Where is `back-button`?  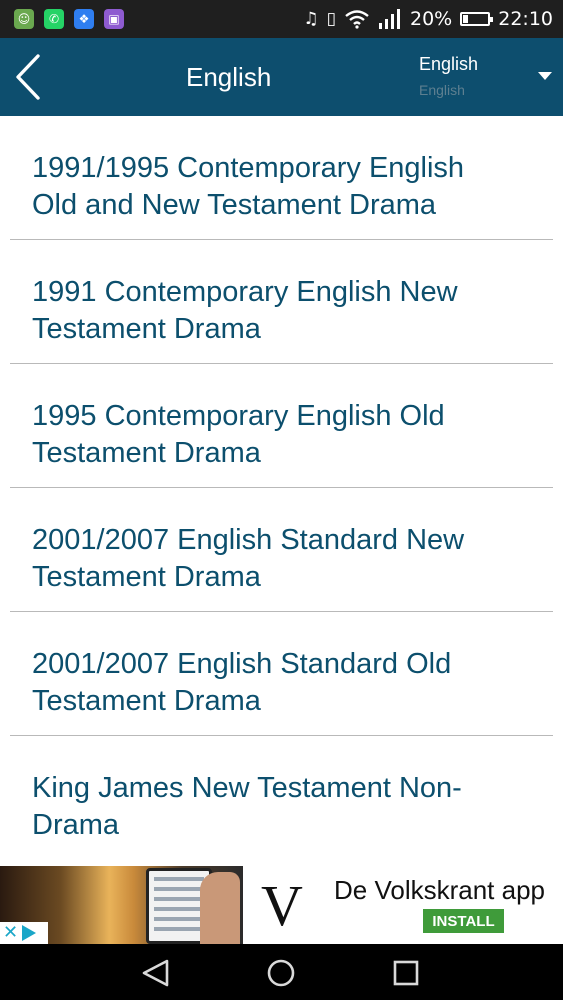
back-button is located at coordinates (30, 77).